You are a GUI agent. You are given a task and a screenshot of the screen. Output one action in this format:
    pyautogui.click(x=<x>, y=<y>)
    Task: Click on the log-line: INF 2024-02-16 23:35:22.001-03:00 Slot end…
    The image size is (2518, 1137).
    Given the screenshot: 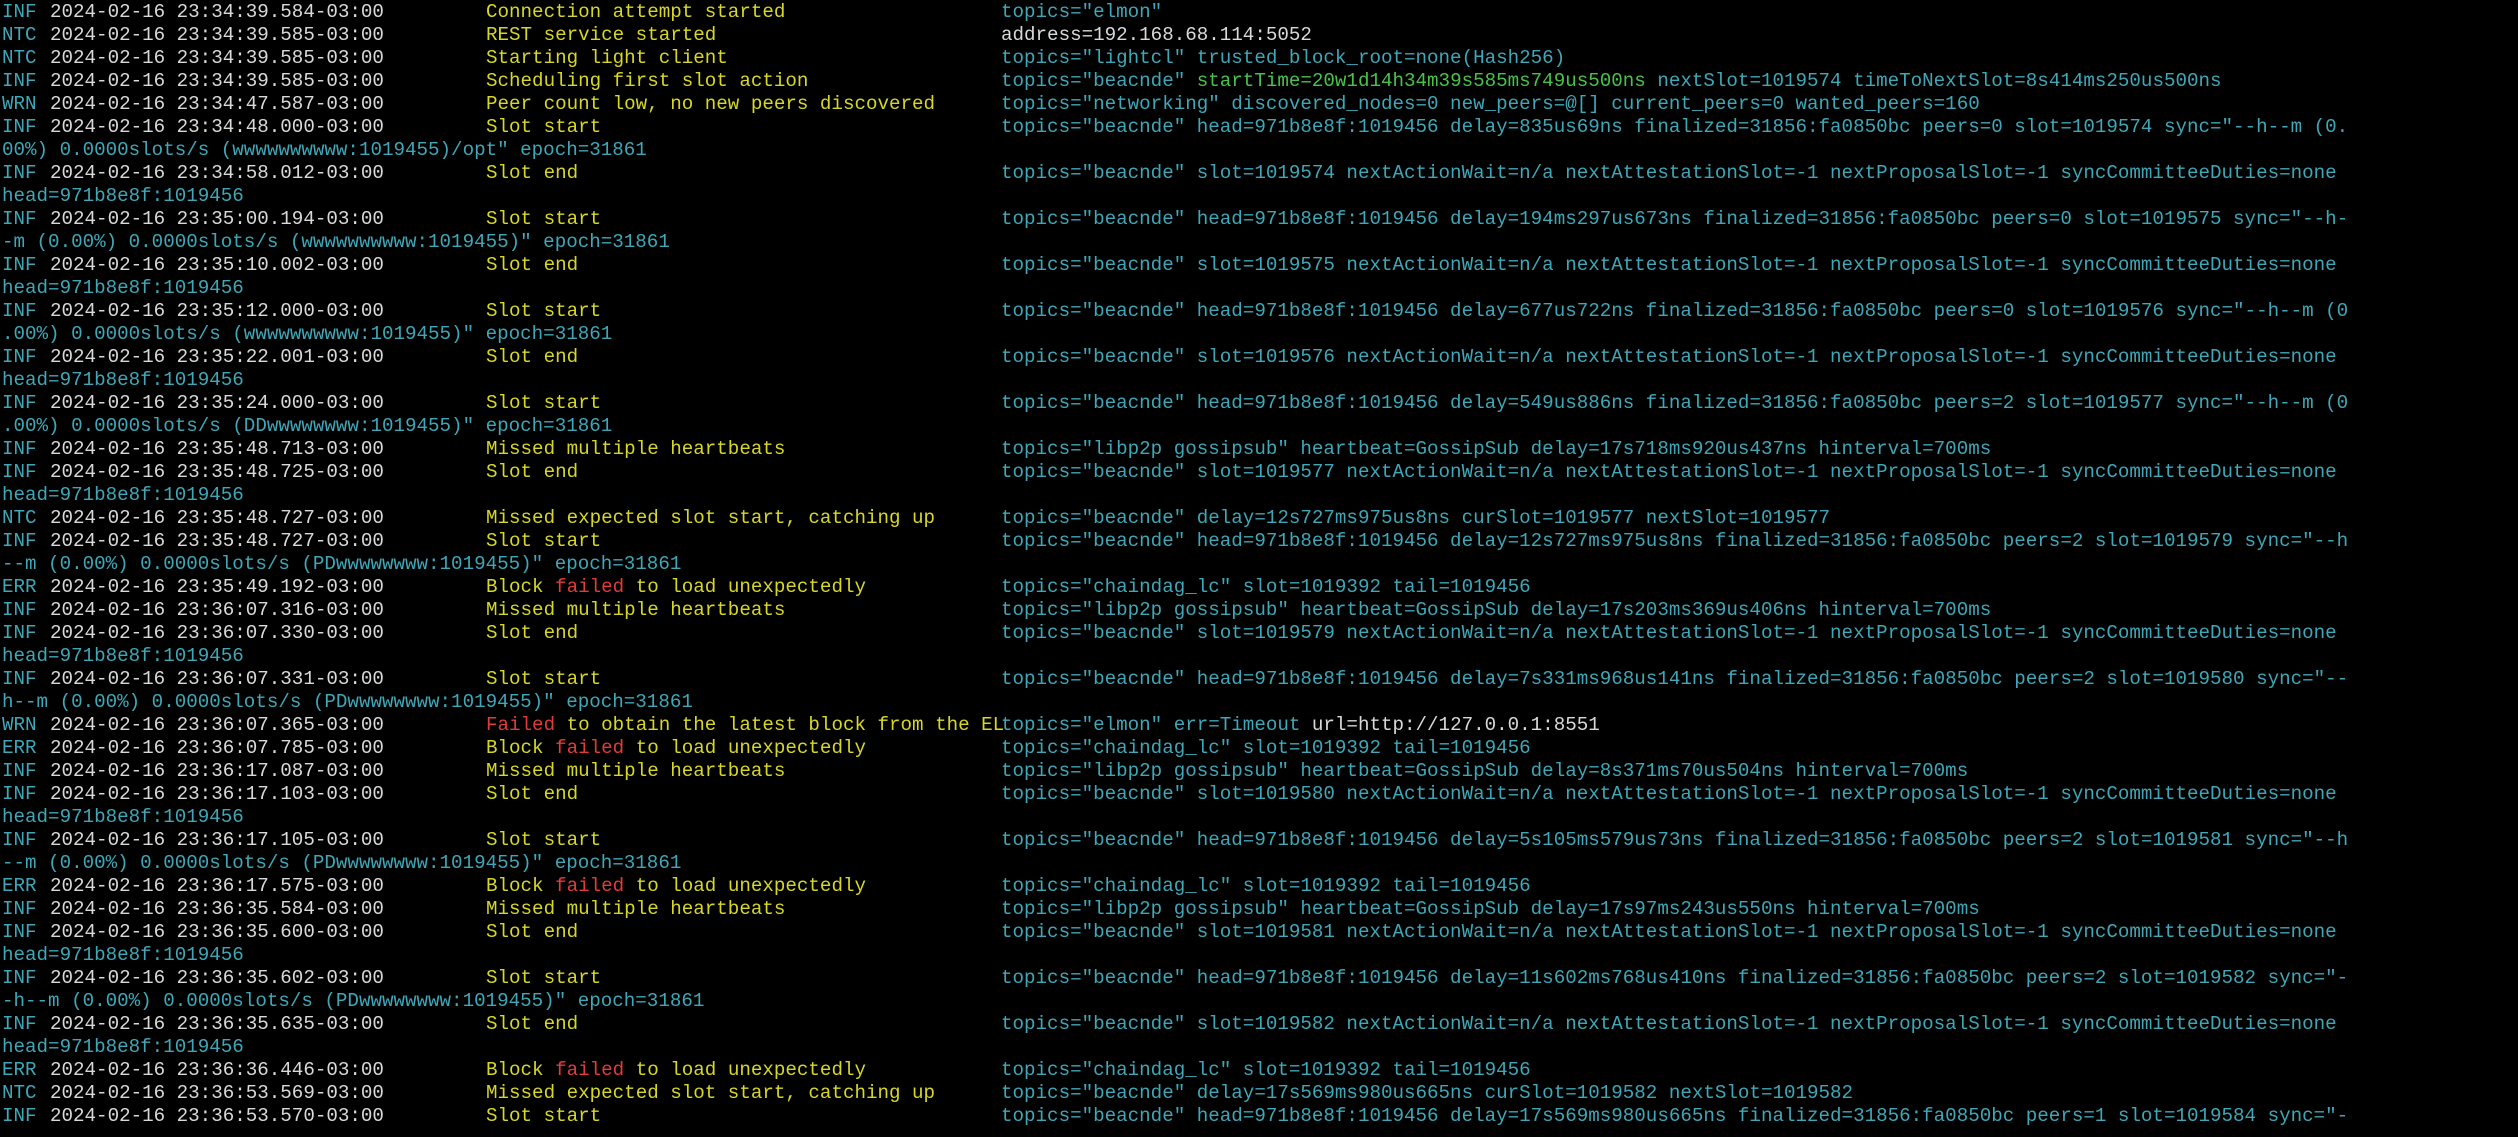 What is the action you would take?
    pyautogui.click(x=1260, y=357)
    